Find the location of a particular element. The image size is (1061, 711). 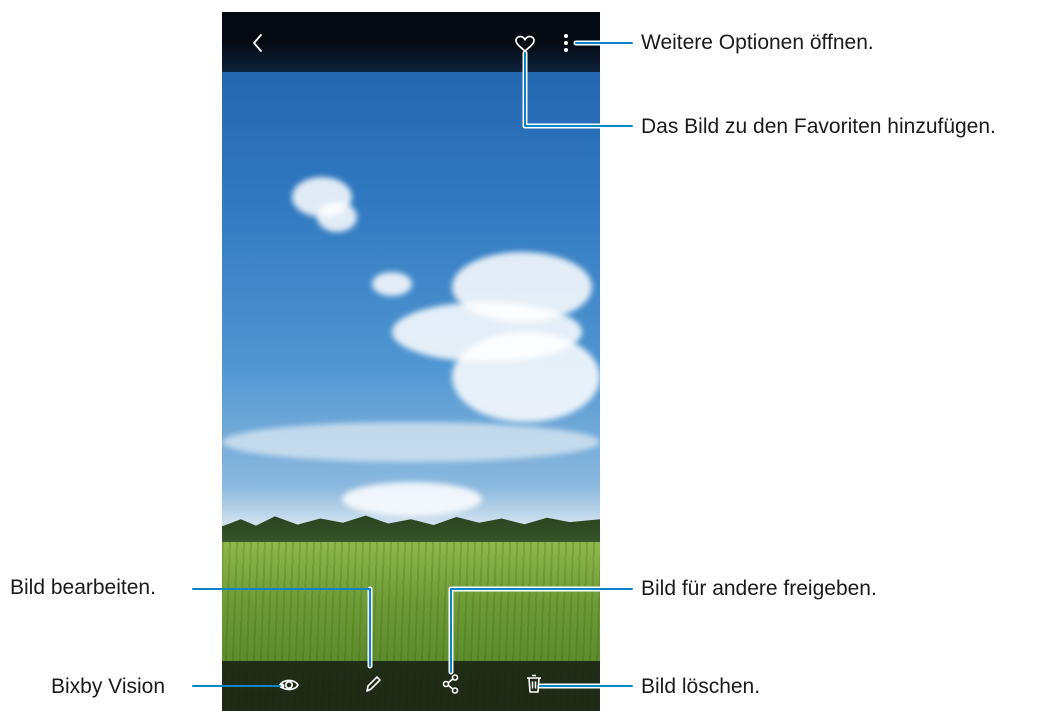

callout-line-edit is located at coordinates (281, 627).